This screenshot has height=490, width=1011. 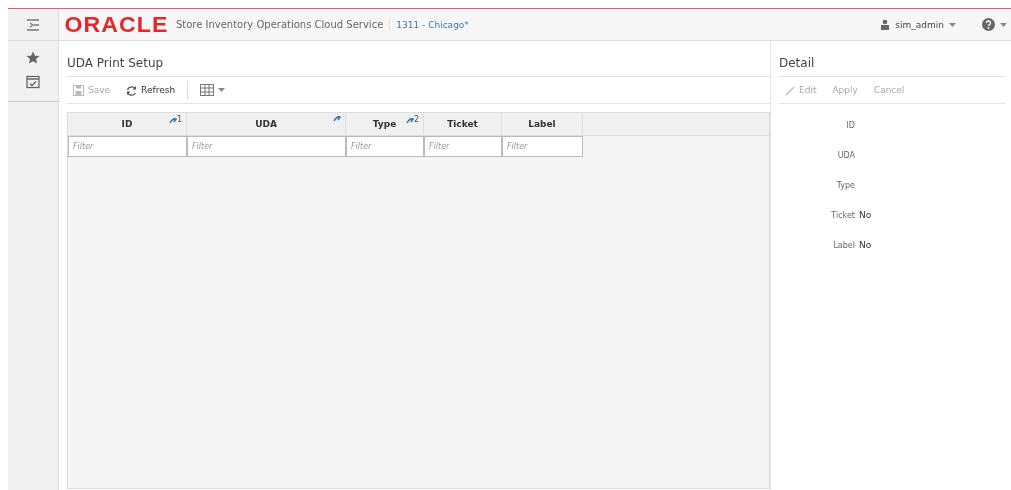 I want to click on column-header: Ticket, so click(x=463, y=124).